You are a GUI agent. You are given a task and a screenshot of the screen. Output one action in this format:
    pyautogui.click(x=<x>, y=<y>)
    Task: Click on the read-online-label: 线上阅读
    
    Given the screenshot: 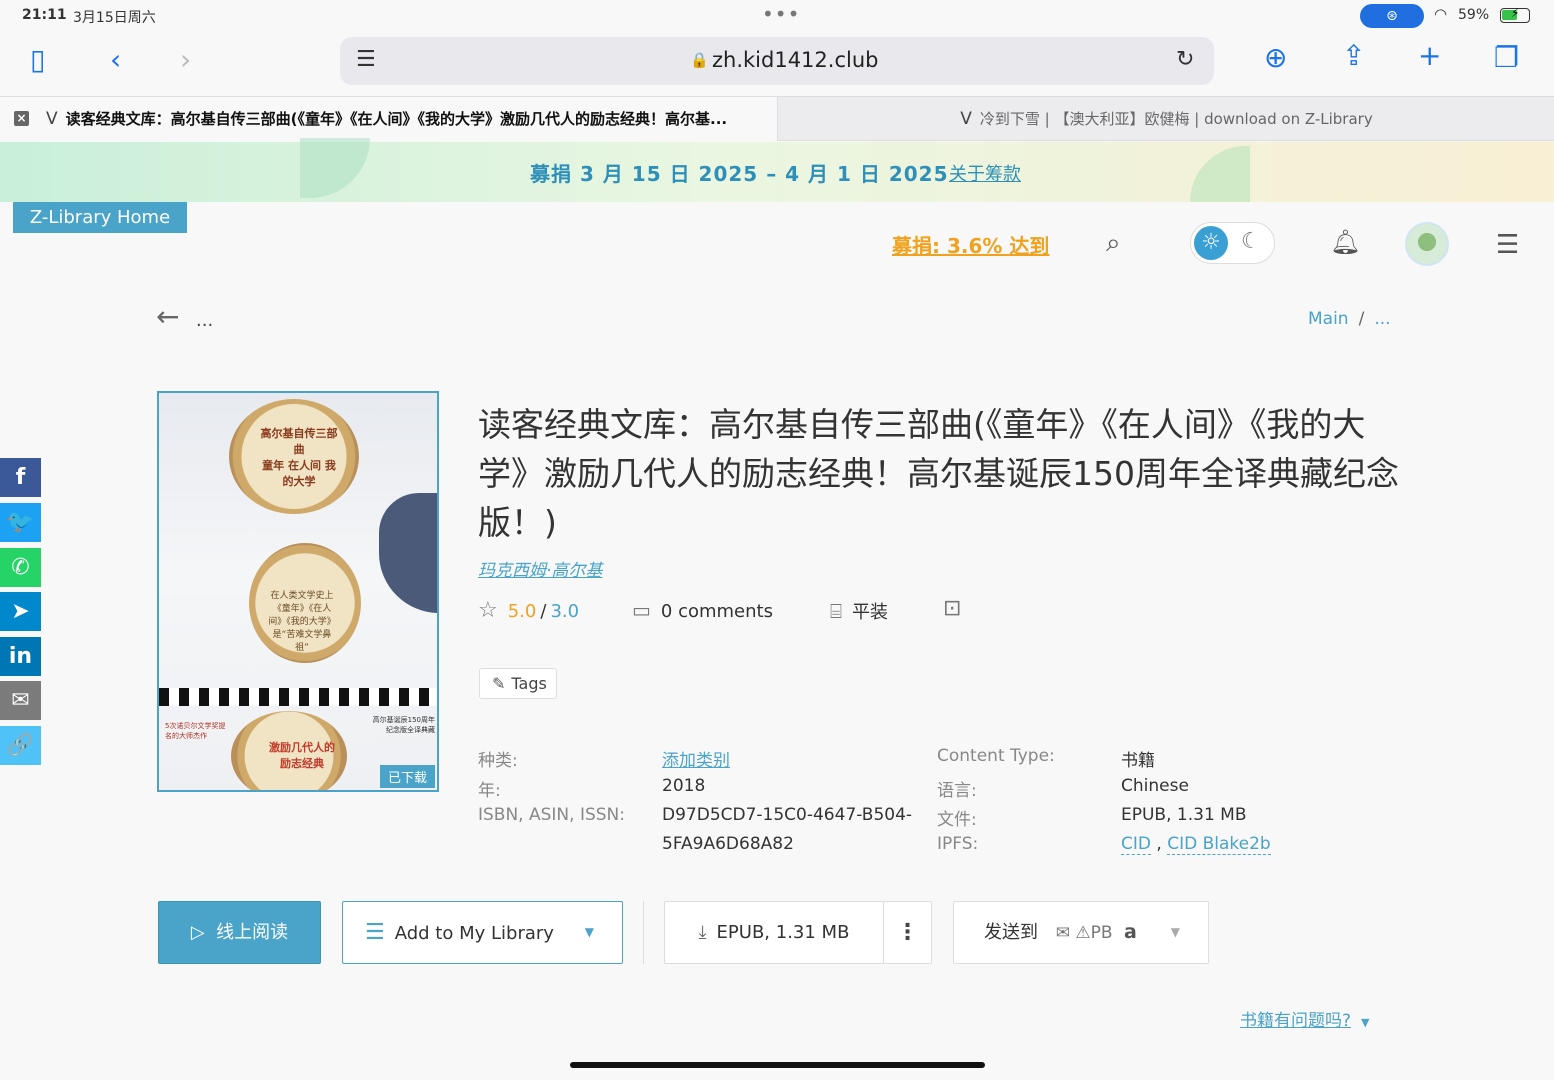 What is the action you would take?
    pyautogui.click(x=252, y=932)
    